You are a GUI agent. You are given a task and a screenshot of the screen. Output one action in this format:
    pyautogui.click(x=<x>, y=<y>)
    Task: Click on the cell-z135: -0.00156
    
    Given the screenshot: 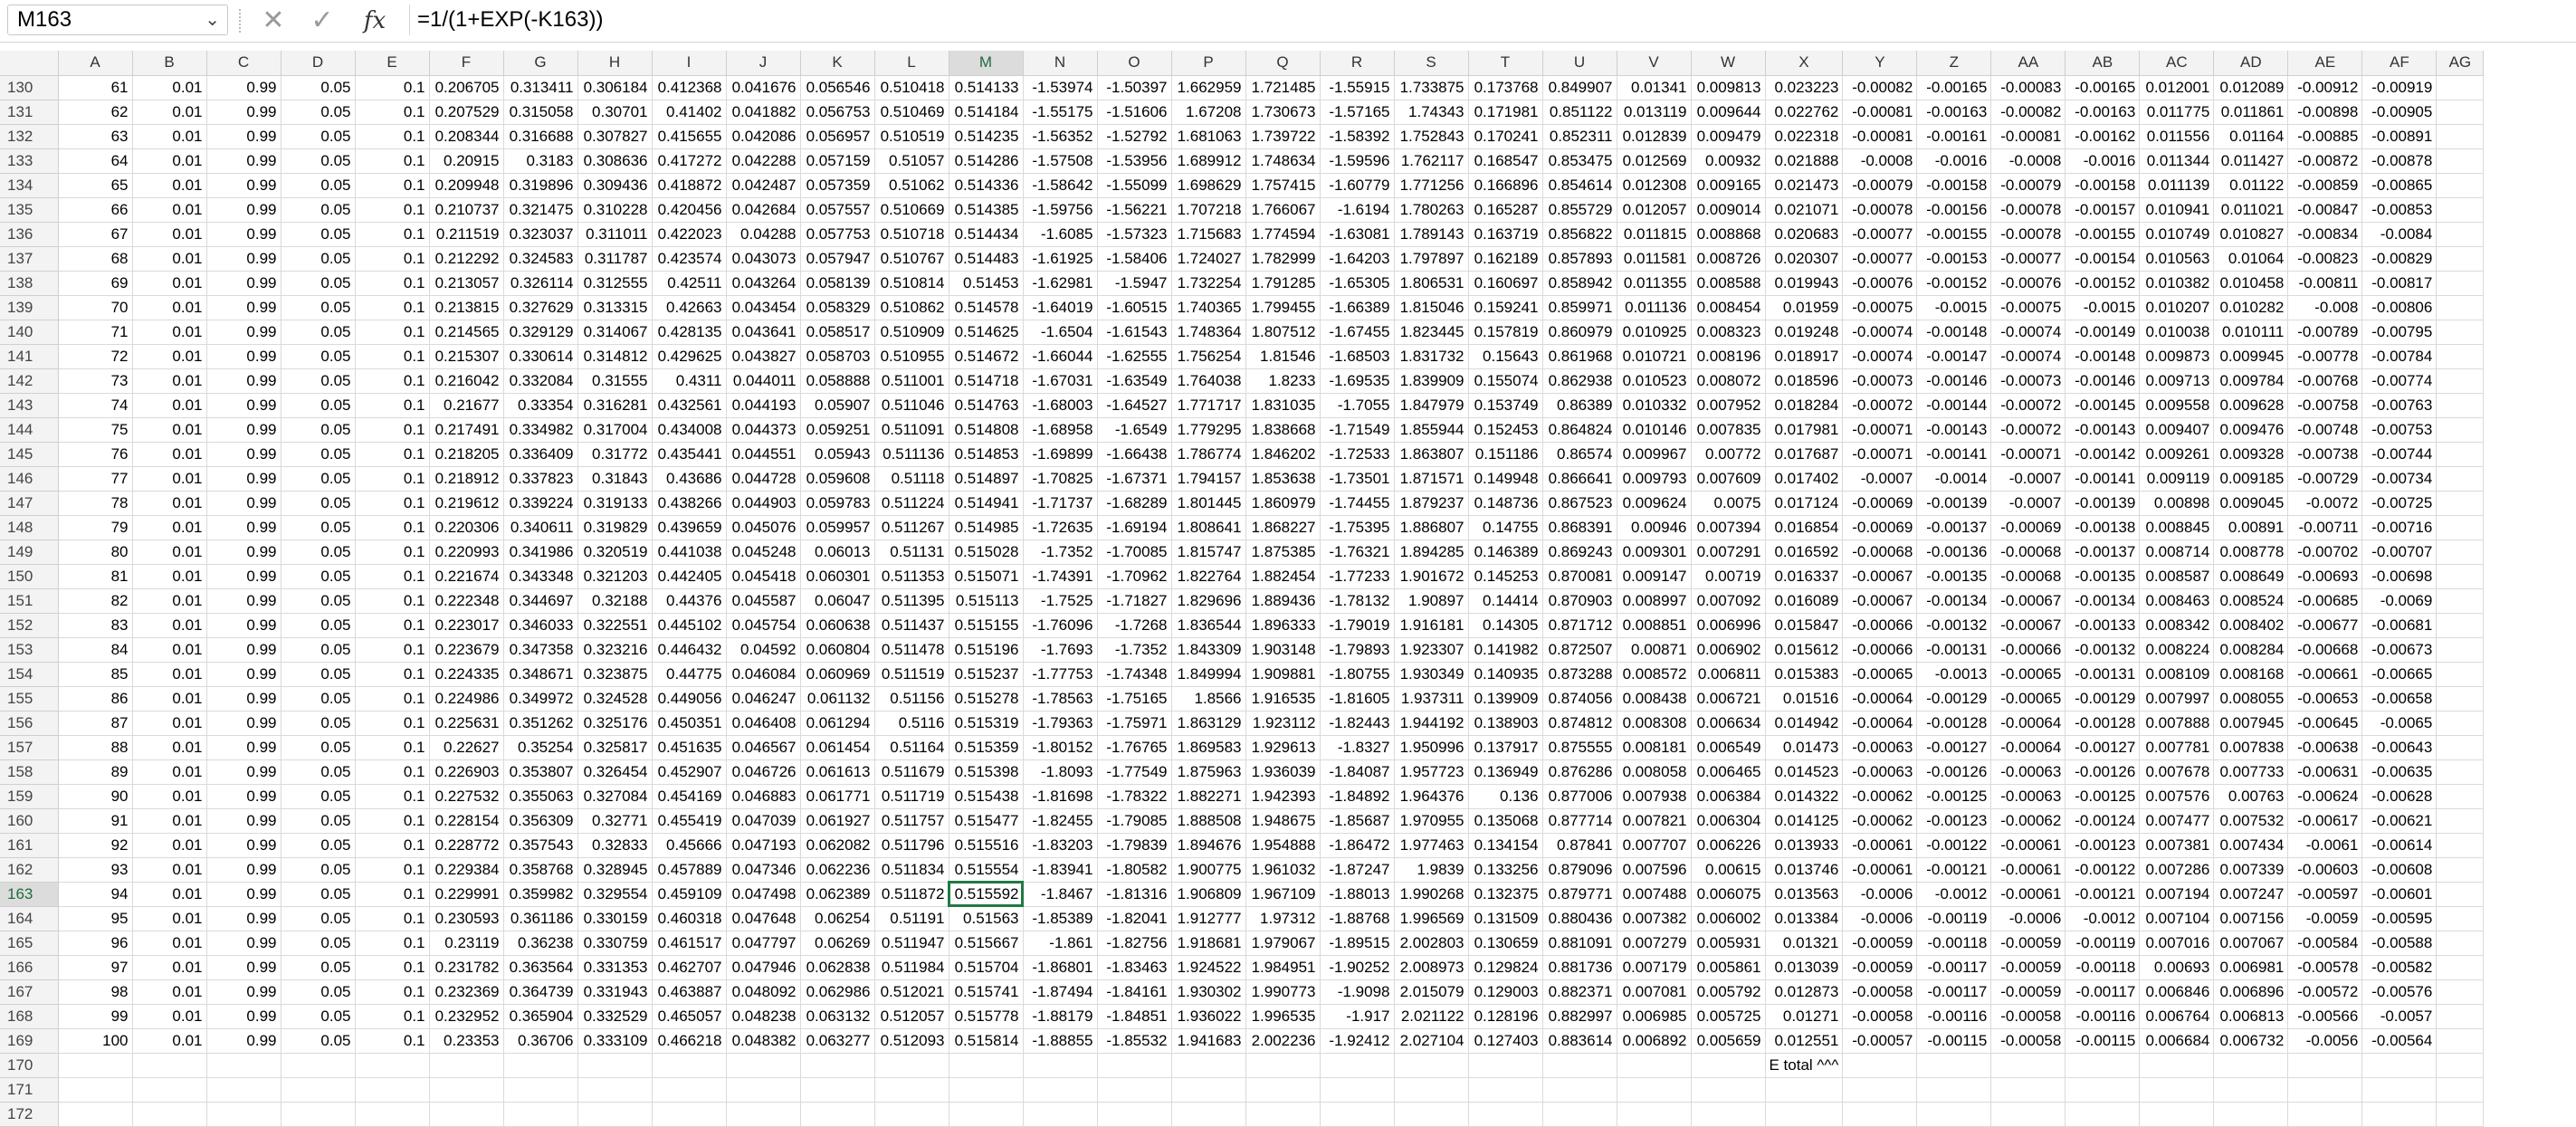 What is the action you would take?
    pyautogui.click(x=1954, y=210)
    